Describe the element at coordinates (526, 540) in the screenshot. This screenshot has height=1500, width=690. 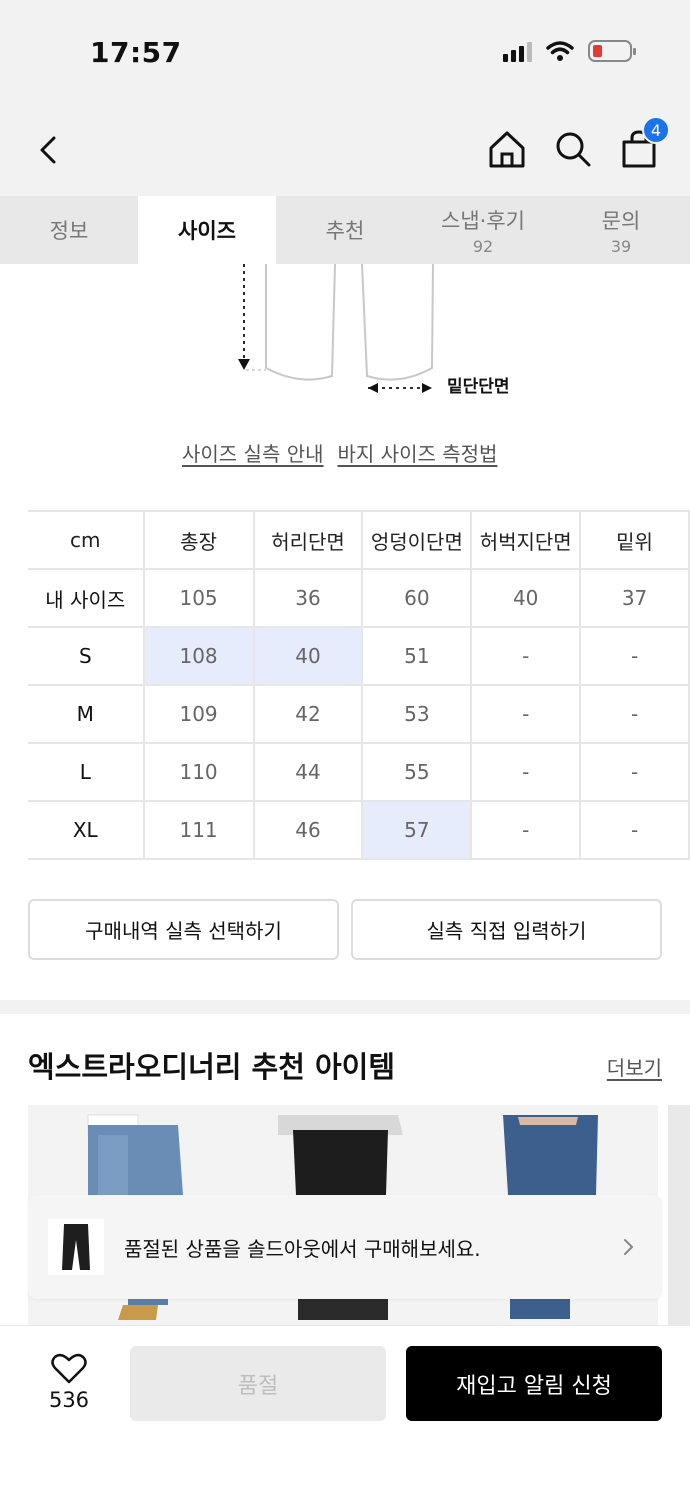
I see `header-thigh: 허벅지단면` at that location.